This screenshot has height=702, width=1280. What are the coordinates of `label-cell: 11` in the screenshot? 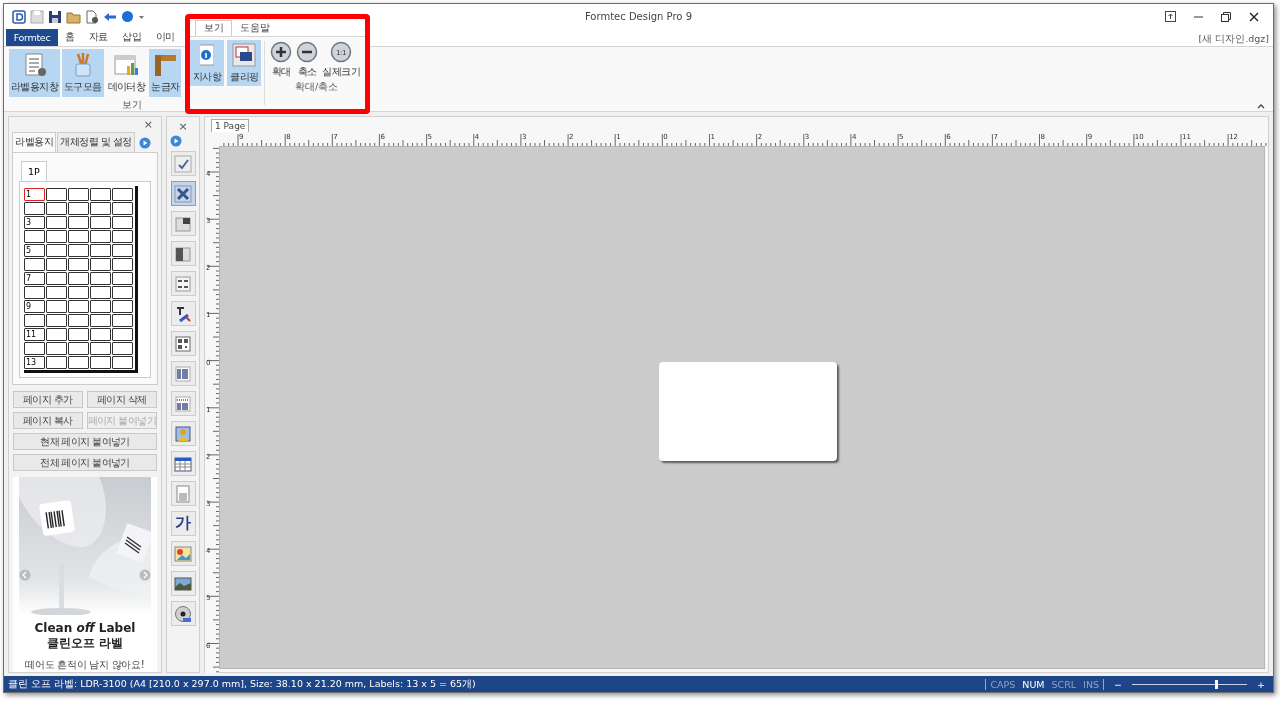 It's located at (34, 334).